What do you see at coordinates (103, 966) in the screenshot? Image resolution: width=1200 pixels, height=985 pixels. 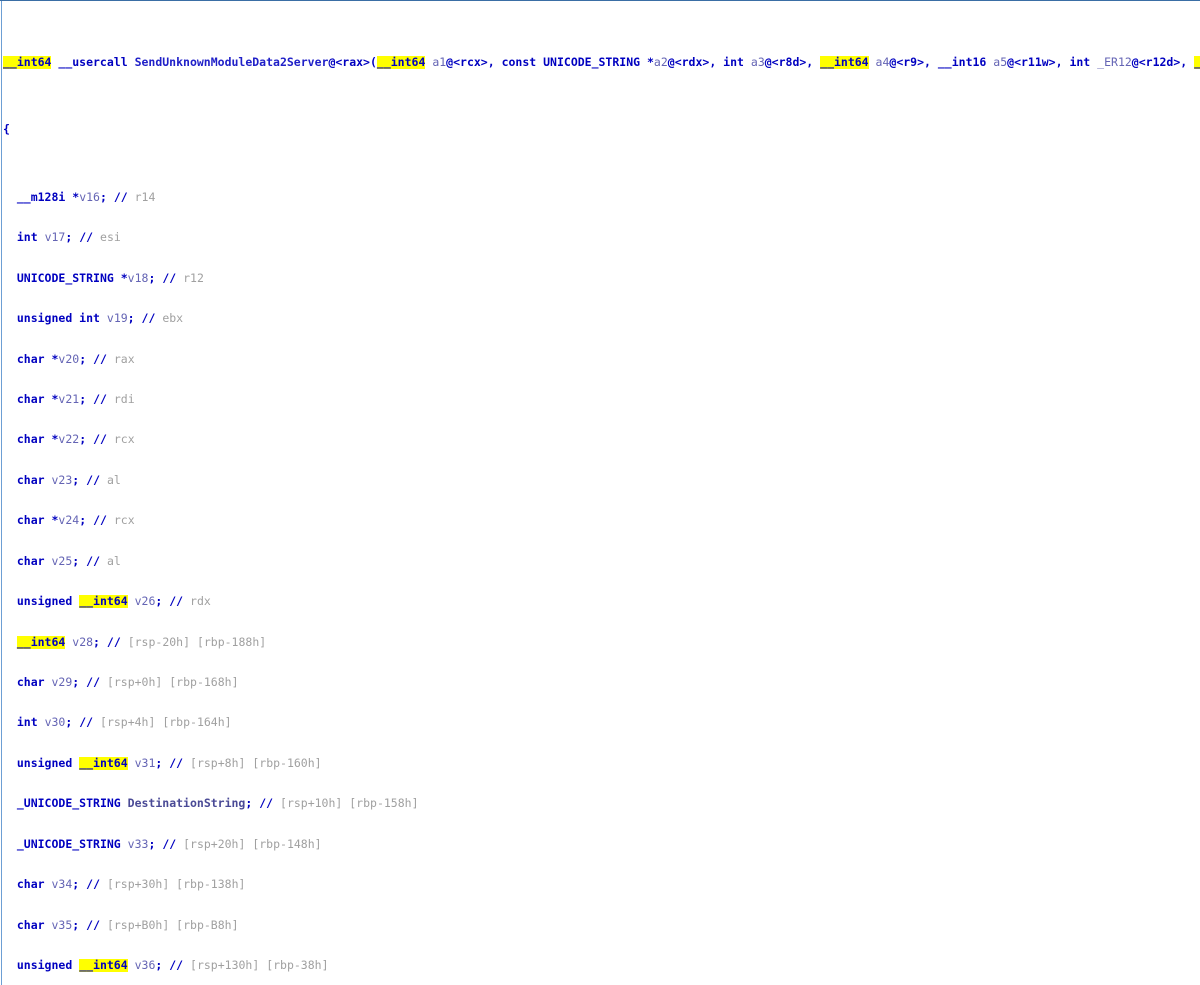 I see `highlight-int64-v36: __int64` at bounding box center [103, 966].